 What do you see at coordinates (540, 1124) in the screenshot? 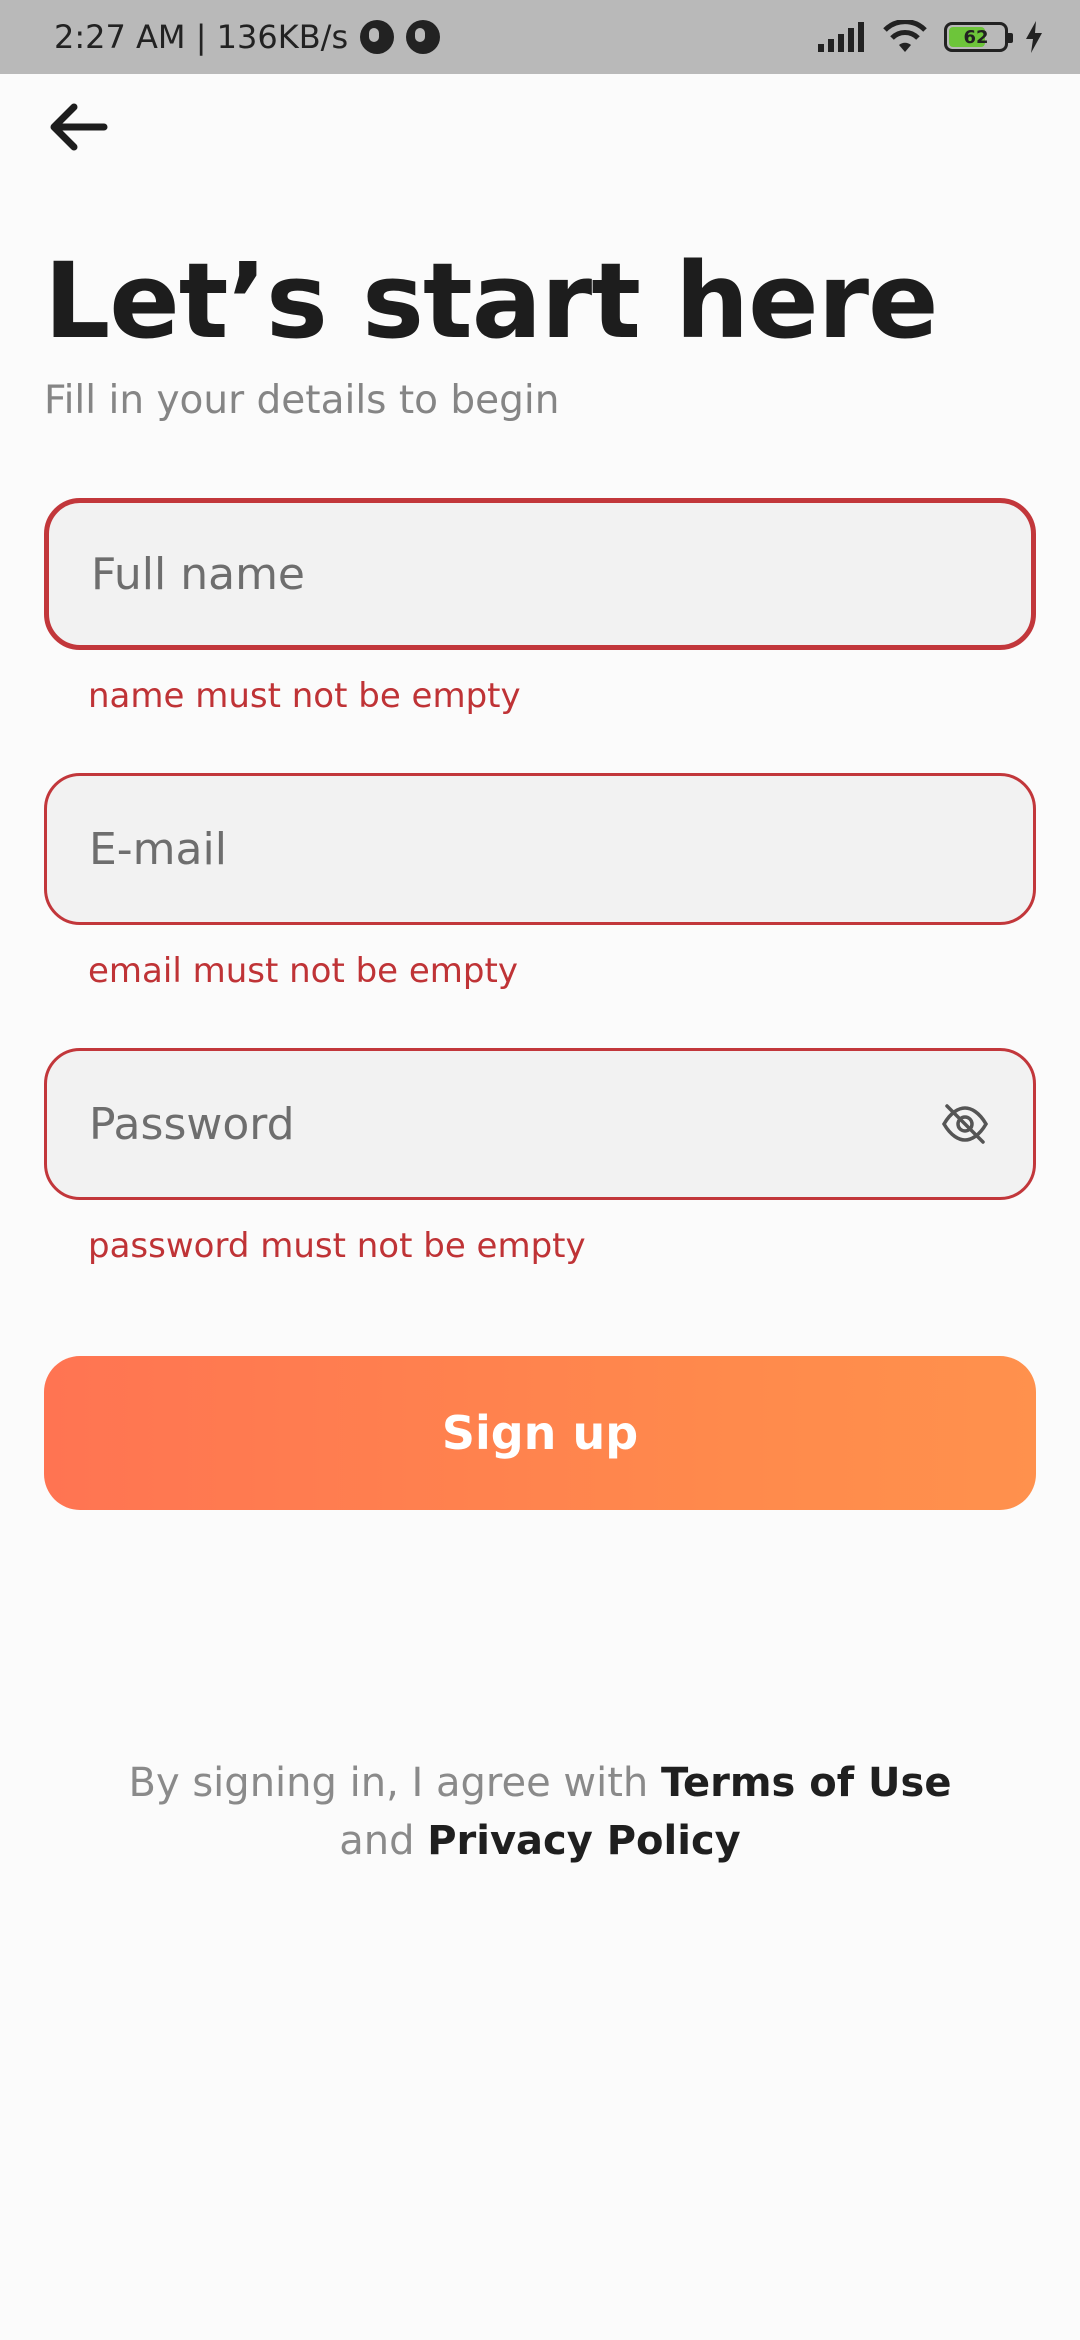
I see `password-field: Password` at bounding box center [540, 1124].